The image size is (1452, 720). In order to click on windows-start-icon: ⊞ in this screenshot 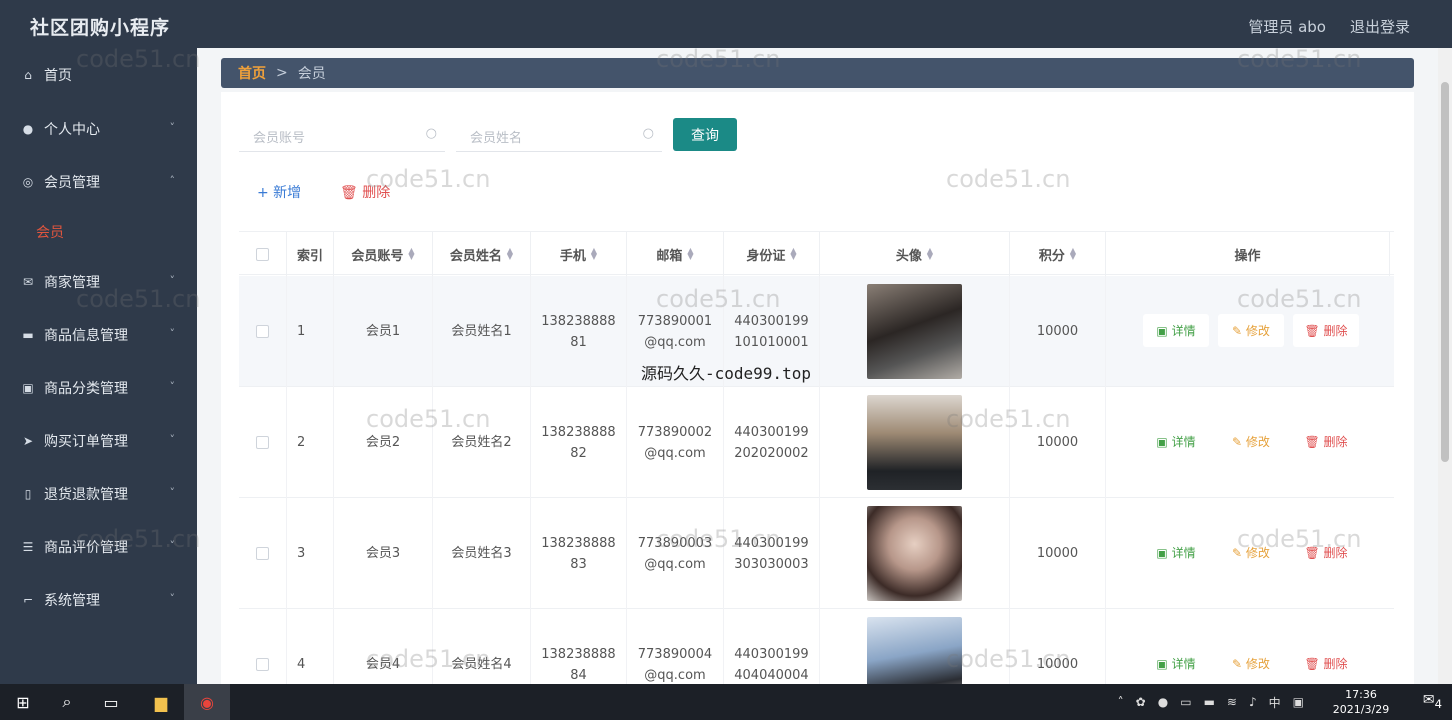, I will do `click(23, 702)`.